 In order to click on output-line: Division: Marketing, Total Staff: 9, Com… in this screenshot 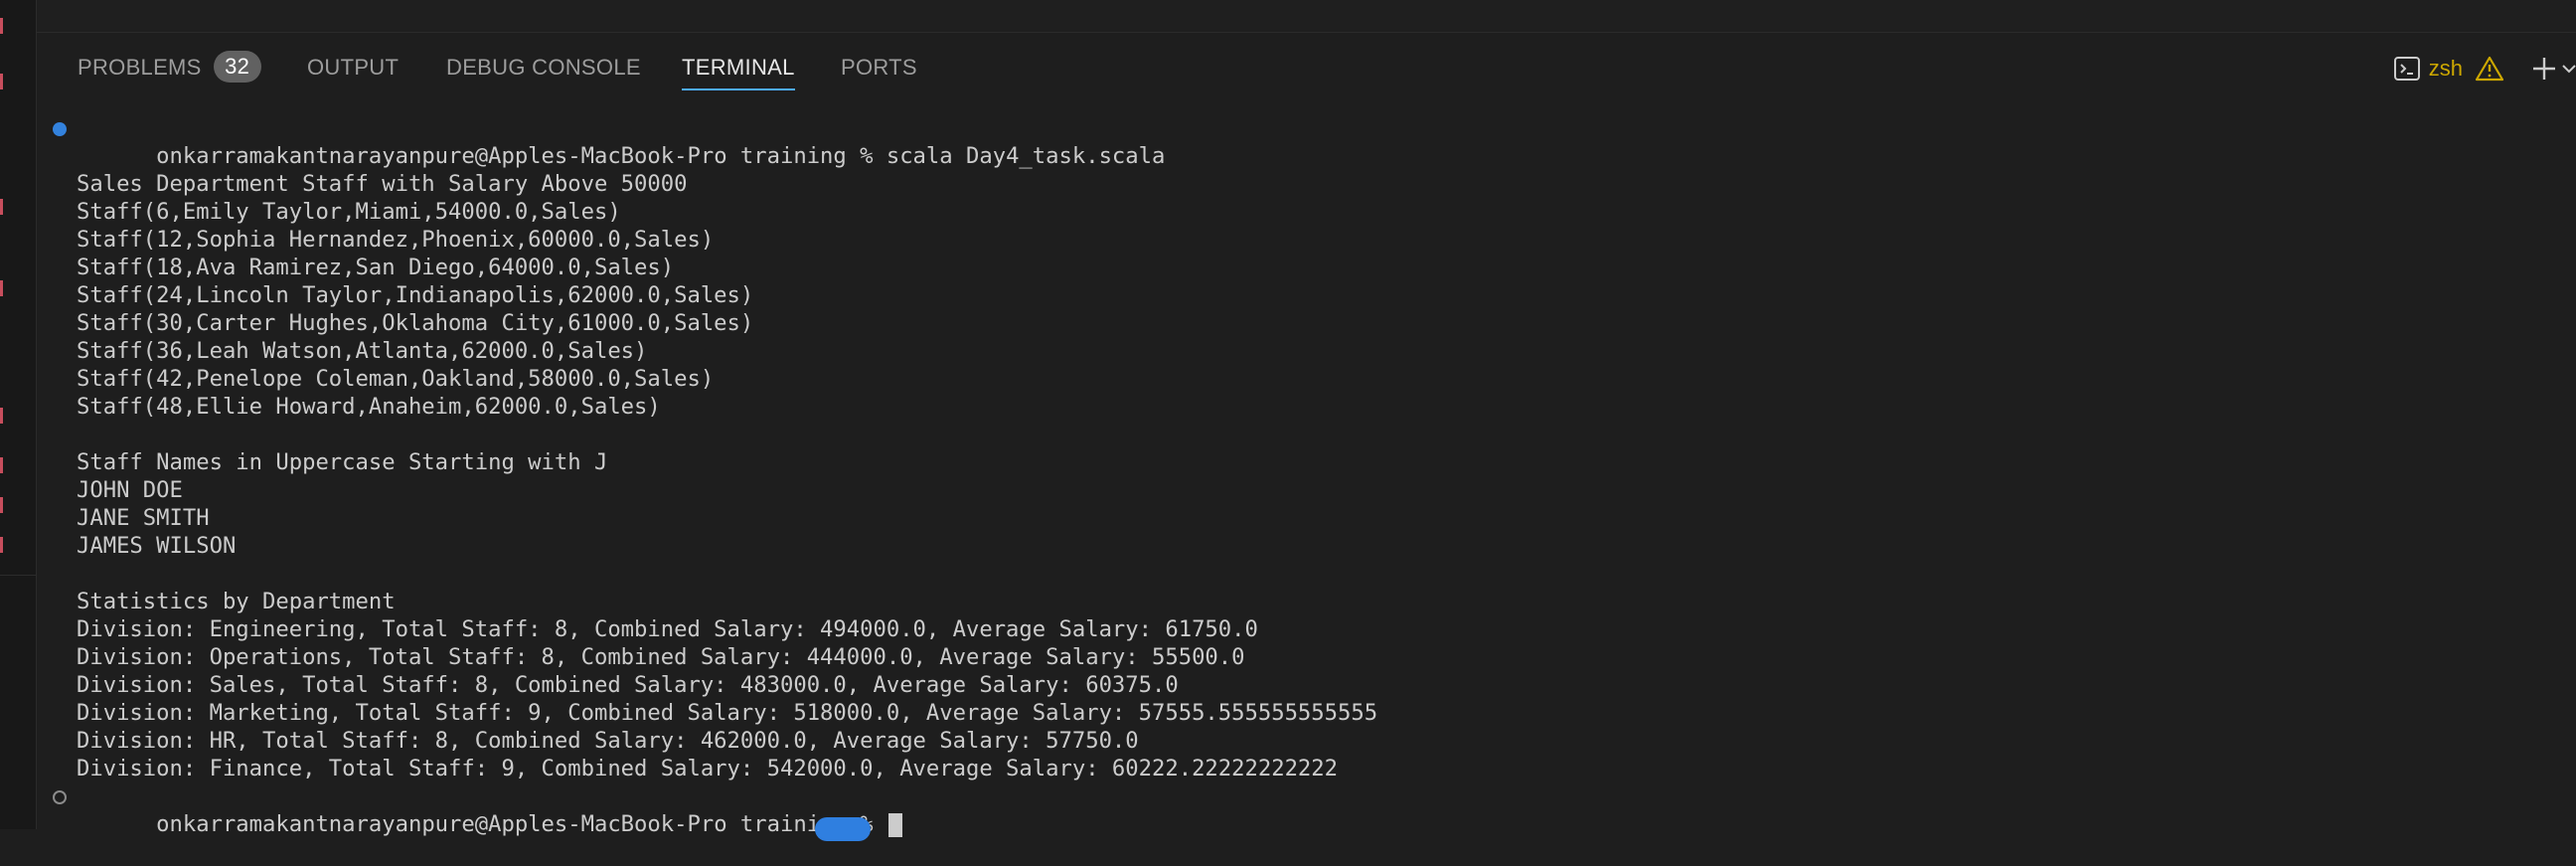, I will do `click(727, 713)`.